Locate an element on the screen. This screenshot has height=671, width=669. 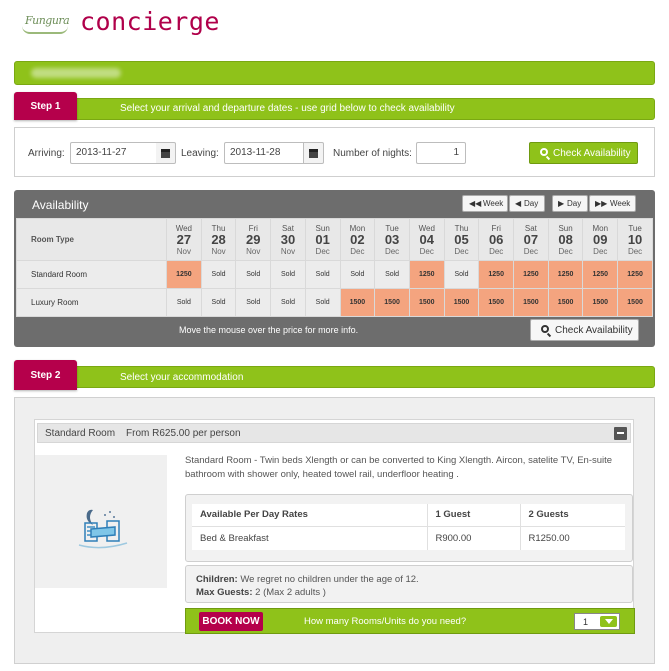
check-availability-button-2: Check Availability is located at coordinates (584, 330).